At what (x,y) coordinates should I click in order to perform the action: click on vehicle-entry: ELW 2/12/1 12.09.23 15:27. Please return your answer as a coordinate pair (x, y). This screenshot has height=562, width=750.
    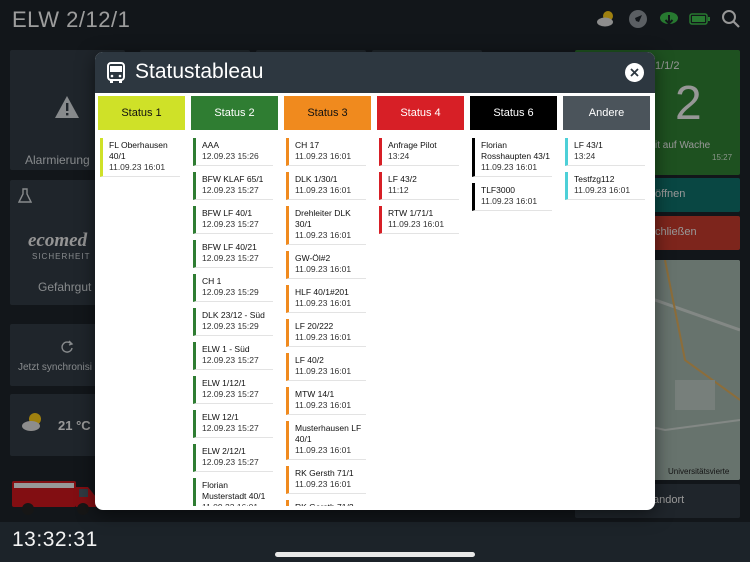
    Looking at the image, I should click on (233, 458).